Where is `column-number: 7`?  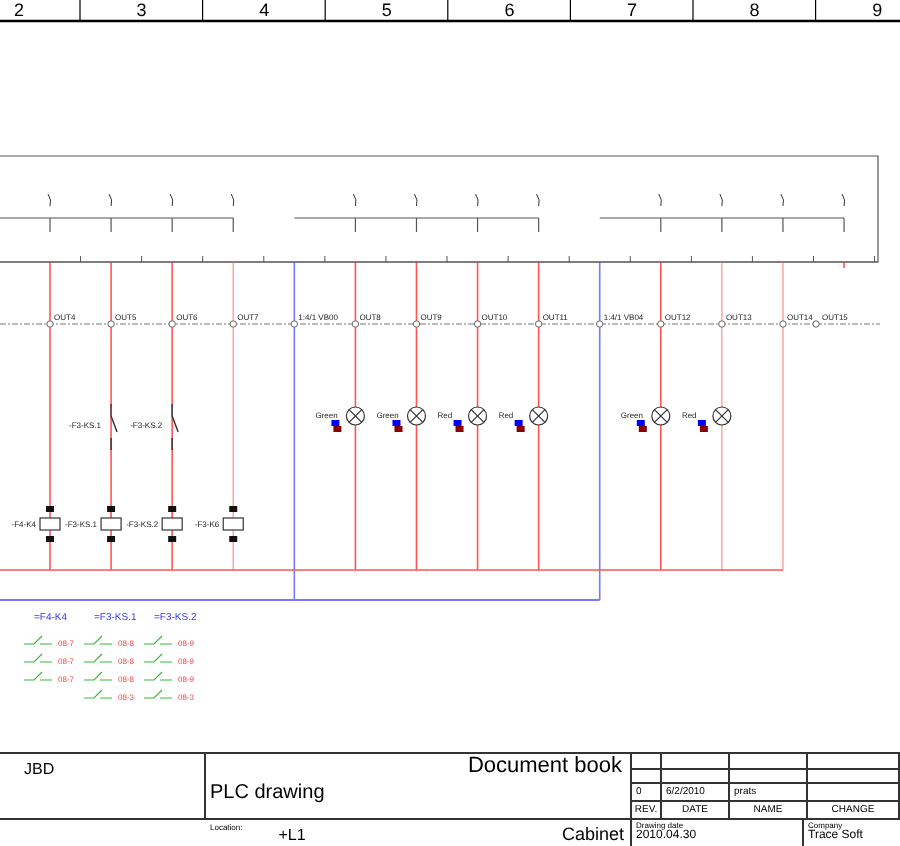 column-number: 7 is located at coordinates (632, 10).